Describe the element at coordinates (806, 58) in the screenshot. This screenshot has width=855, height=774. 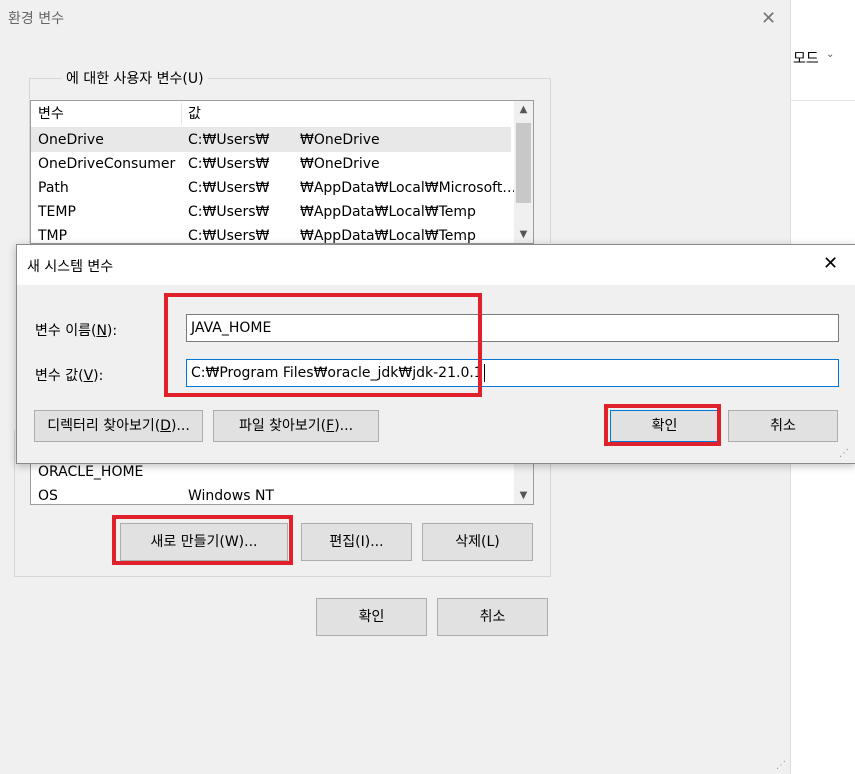
I see `mode-label: 모드` at that location.